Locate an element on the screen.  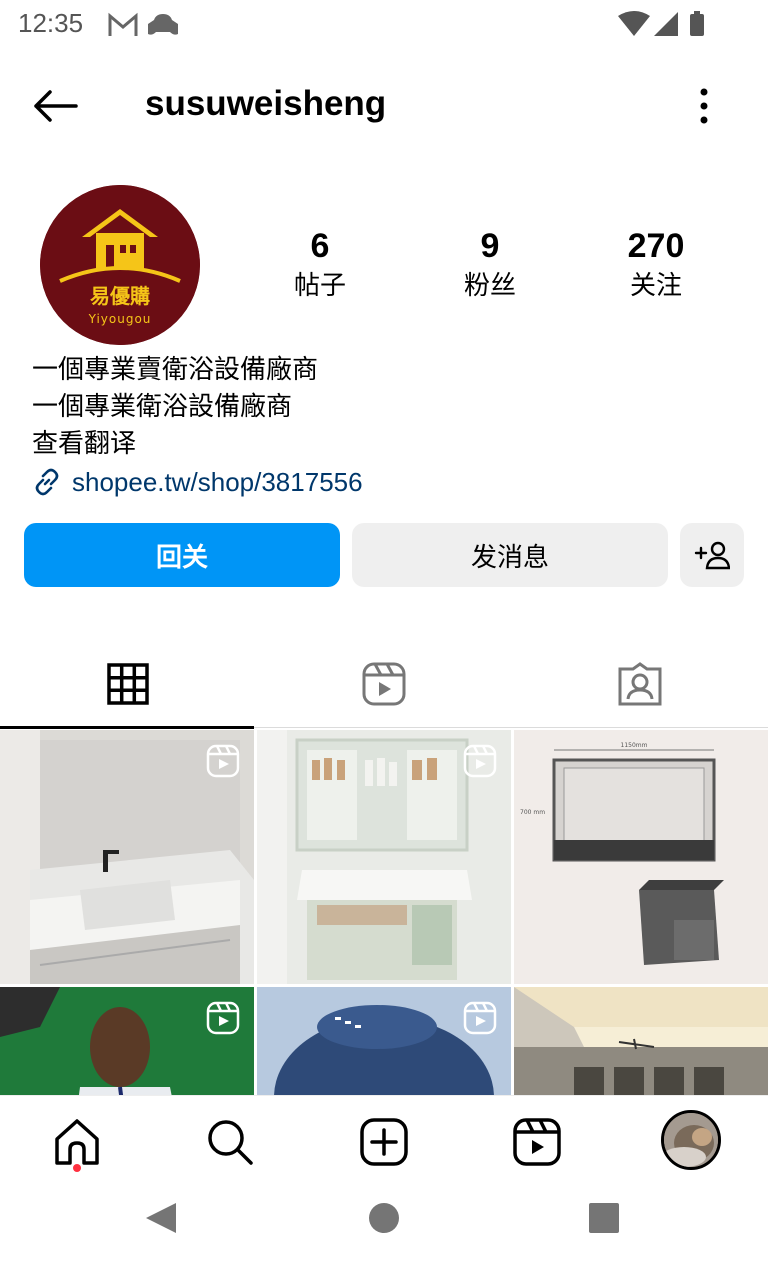
tagged-icon is located at coordinates (640, 684).